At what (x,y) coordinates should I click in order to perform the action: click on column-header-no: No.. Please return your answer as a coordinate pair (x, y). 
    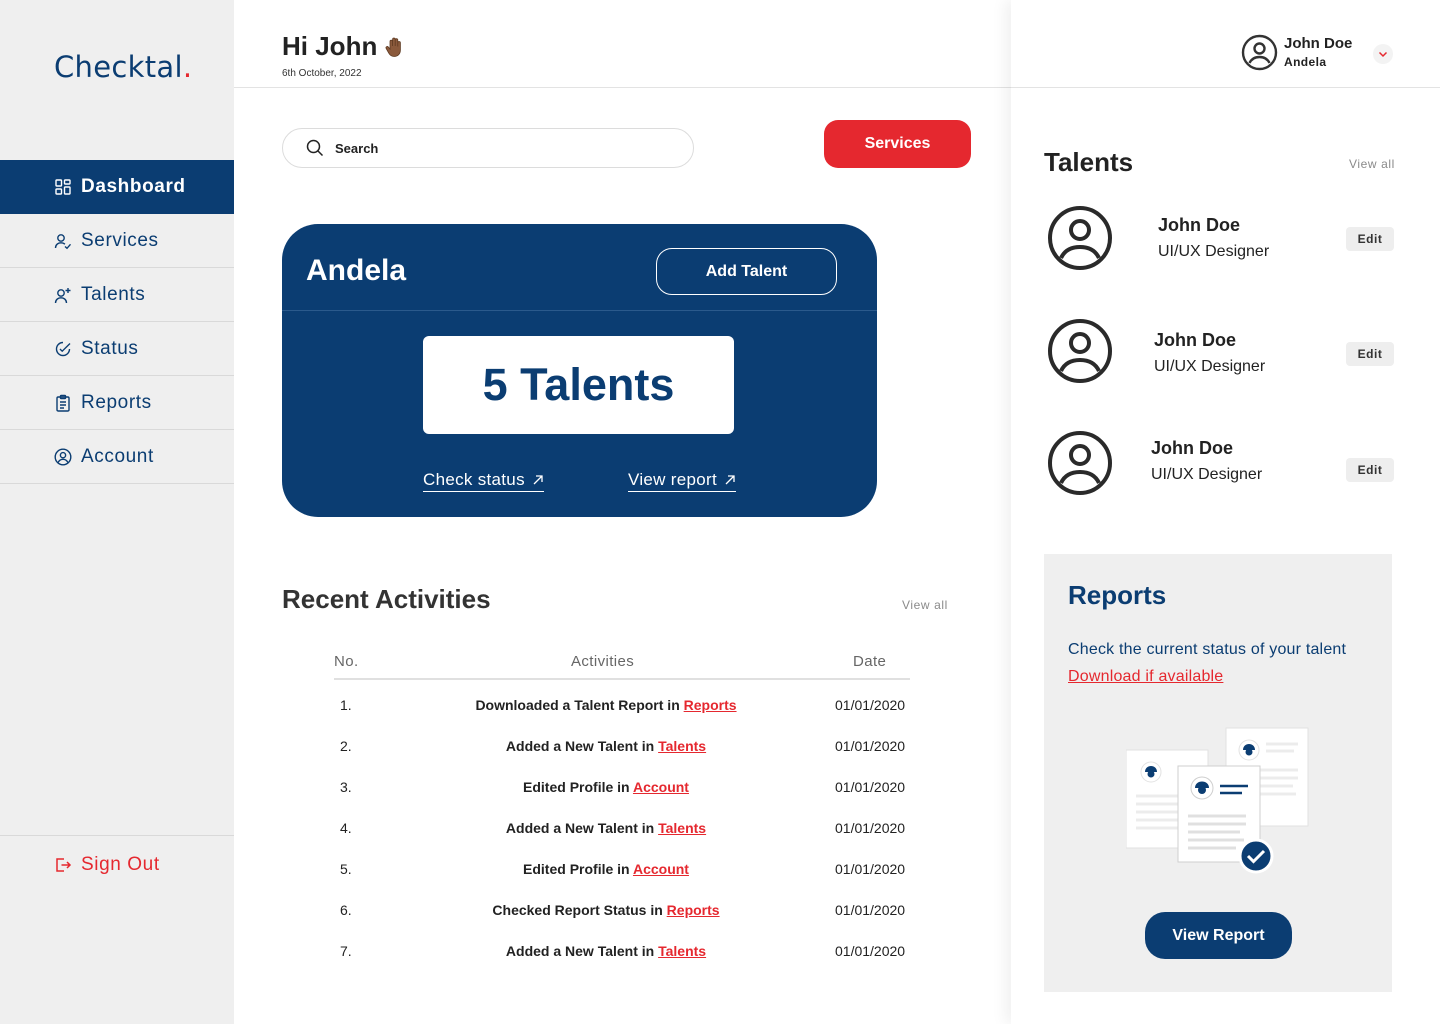
    Looking at the image, I should click on (346, 661).